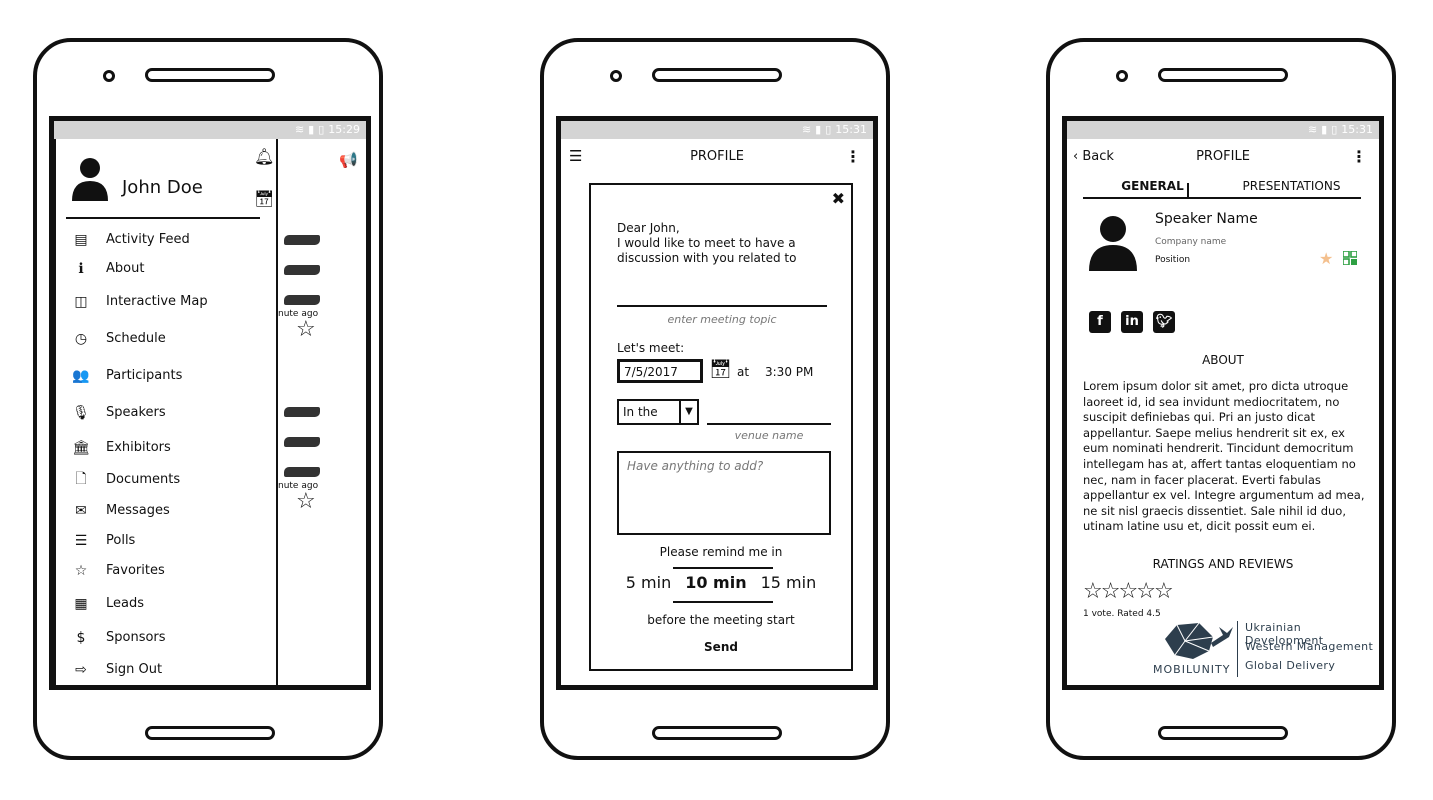 Image resolution: width=1433 pixels, height=800 pixels. What do you see at coordinates (125, 603) in the screenshot?
I see `menu-label: Leads` at bounding box center [125, 603].